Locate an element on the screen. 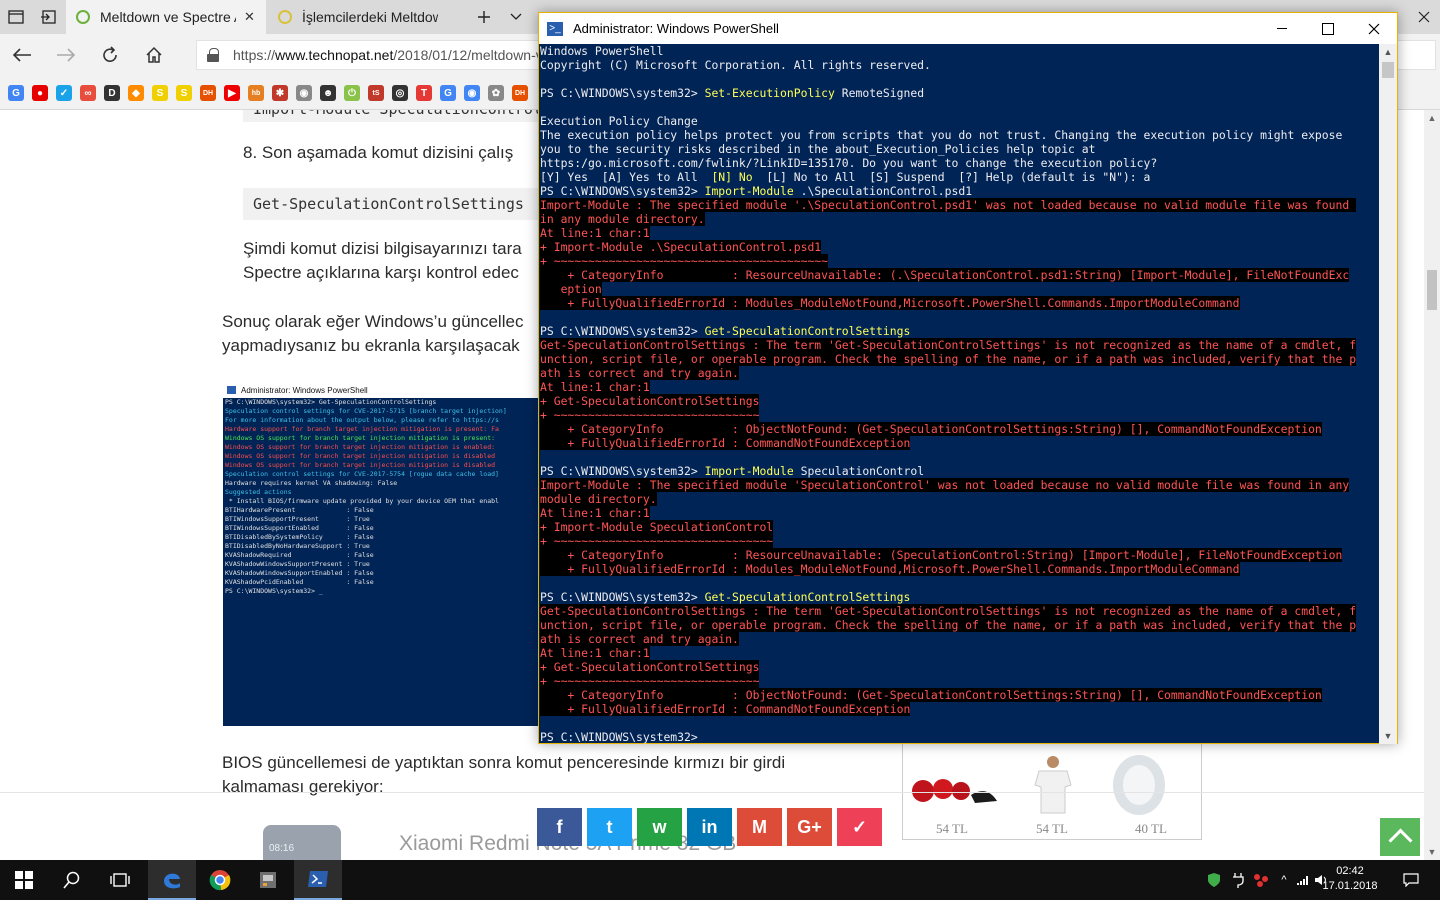 This screenshot has width=1440, height=900. ad-product-fruit-image is located at coordinates (954, 787).